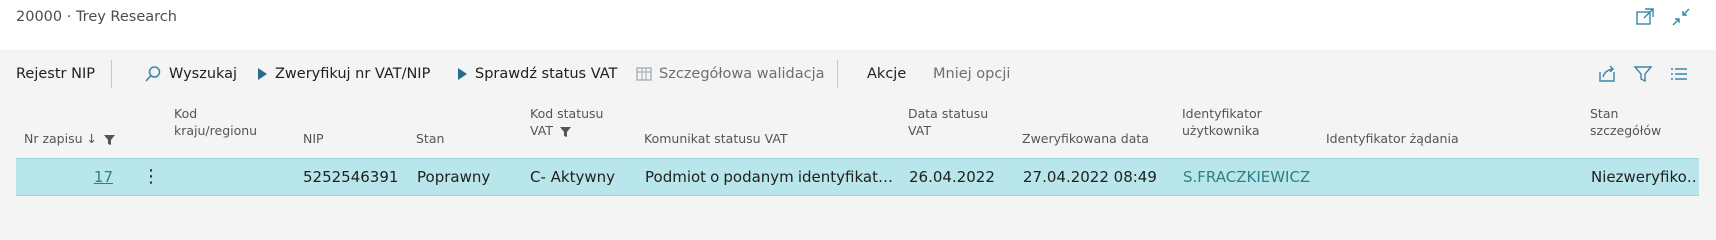 The image size is (1716, 240). I want to click on collapse-icon, so click(1681, 17).